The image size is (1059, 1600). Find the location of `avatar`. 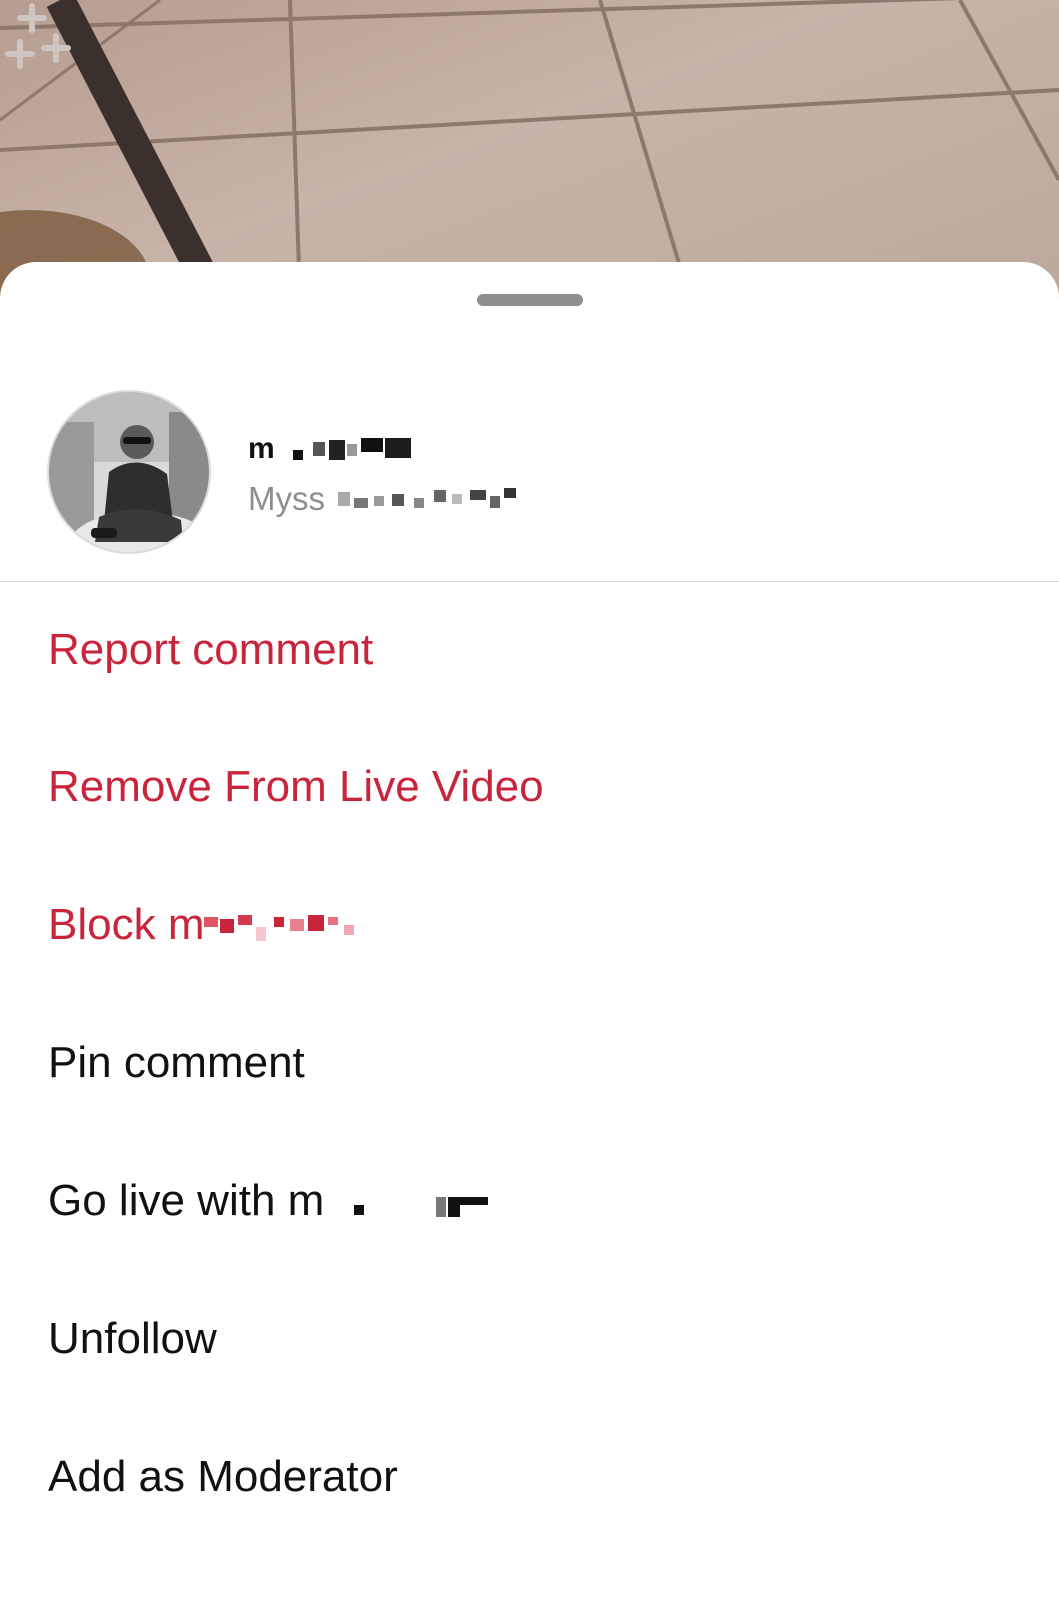

avatar is located at coordinates (129, 472).